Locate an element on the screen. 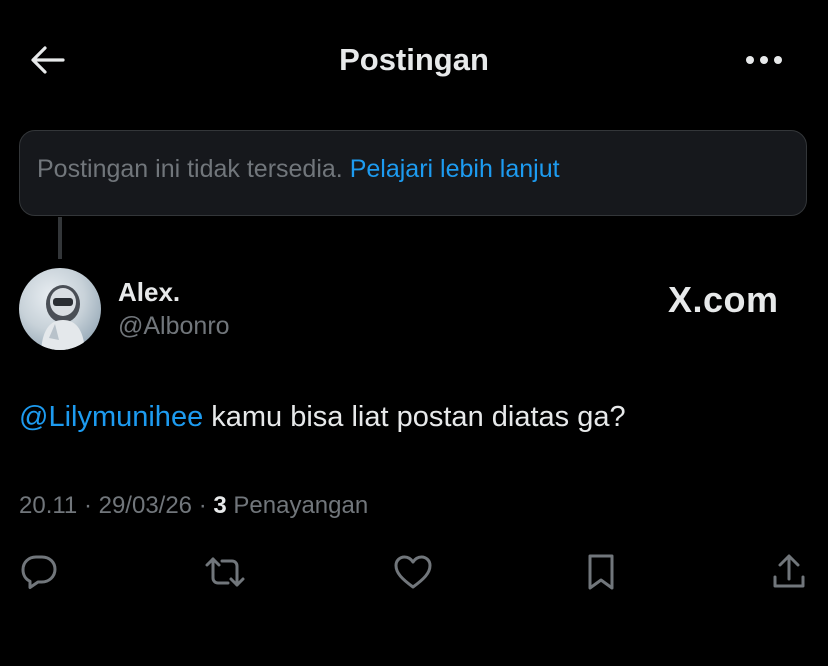 The width and height of the screenshot is (828, 666). post-time: 20.11 is located at coordinates (48, 505).